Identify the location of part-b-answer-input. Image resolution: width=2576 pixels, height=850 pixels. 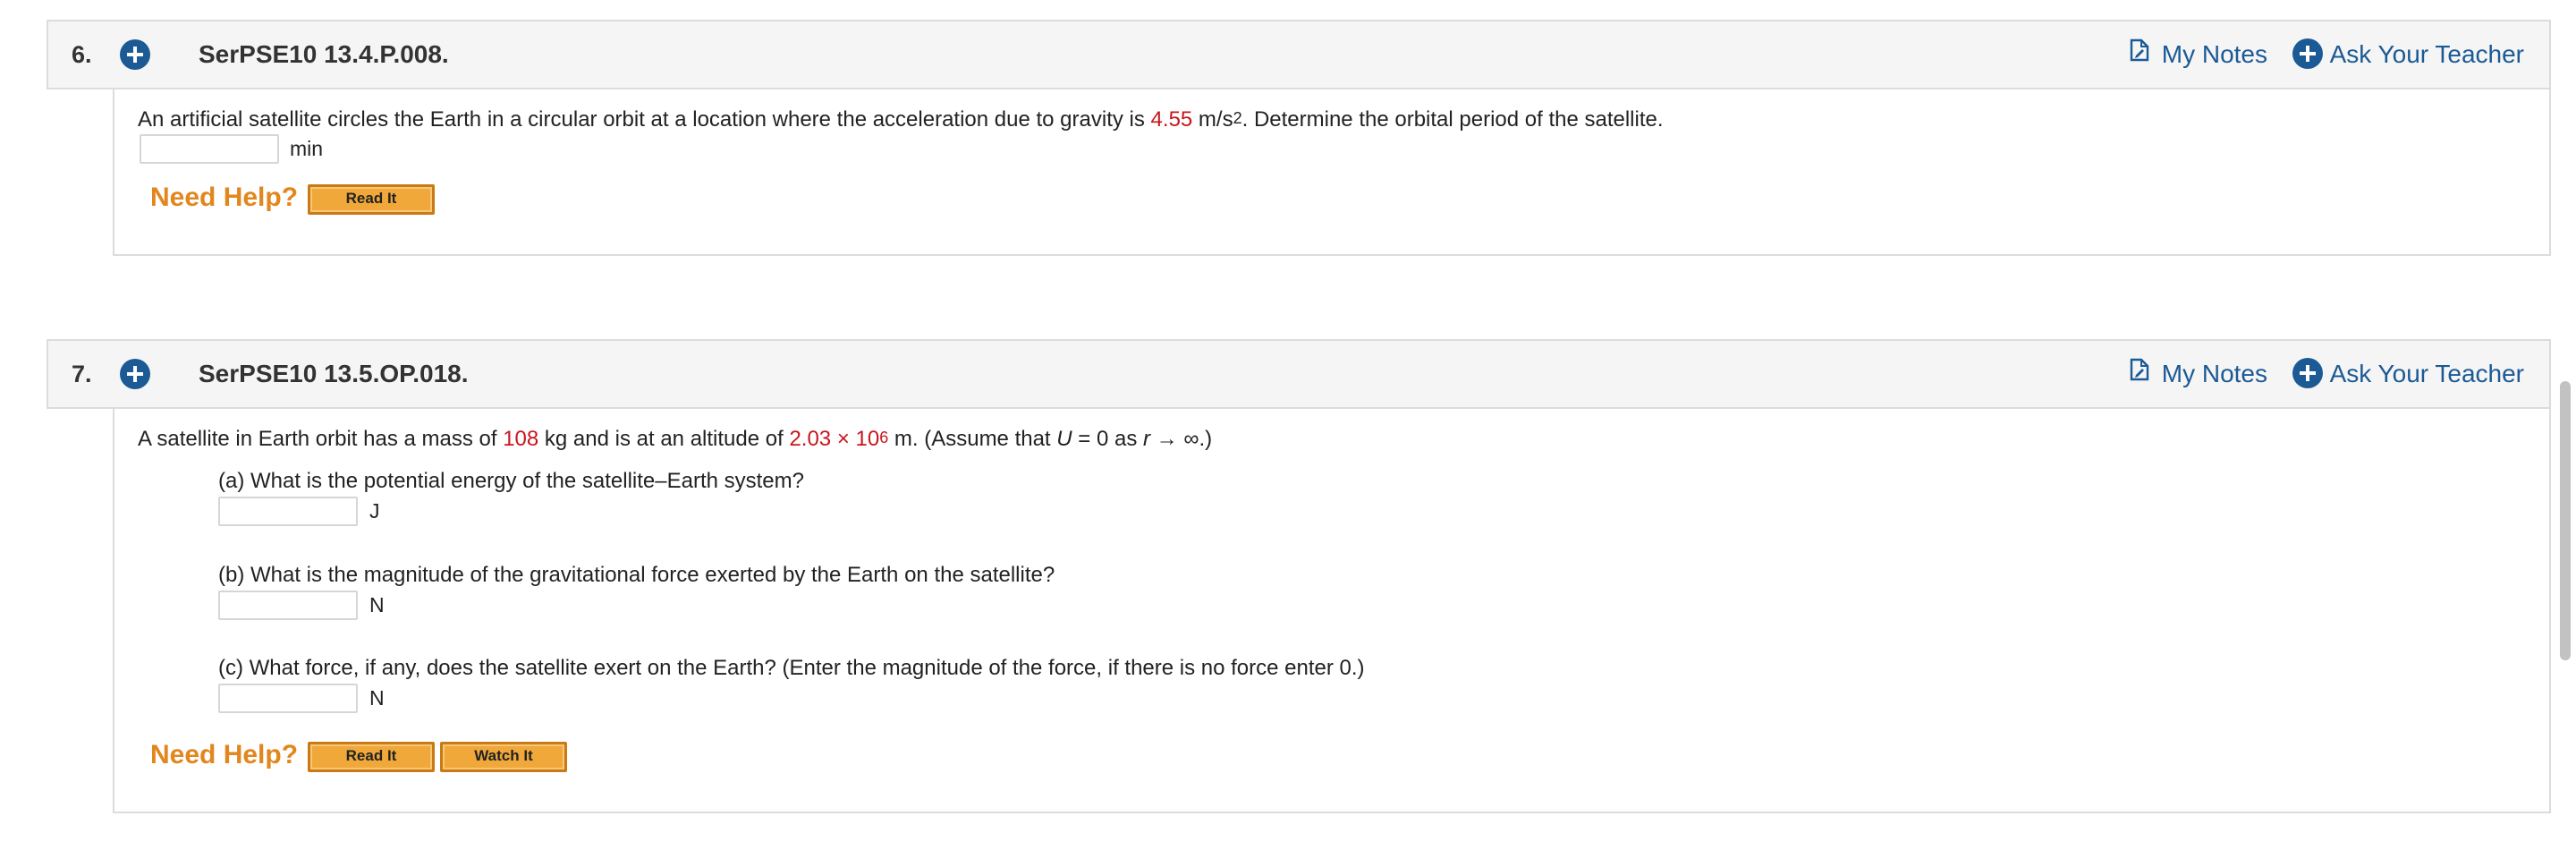
(288, 605).